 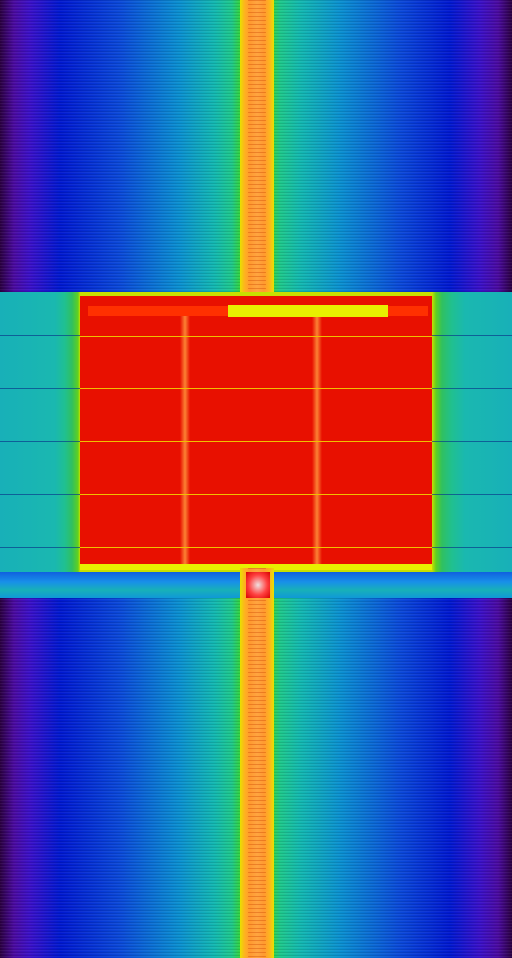 What do you see at coordinates (308, 311) in the screenshot?
I see `yellow-bar` at bounding box center [308, 311].